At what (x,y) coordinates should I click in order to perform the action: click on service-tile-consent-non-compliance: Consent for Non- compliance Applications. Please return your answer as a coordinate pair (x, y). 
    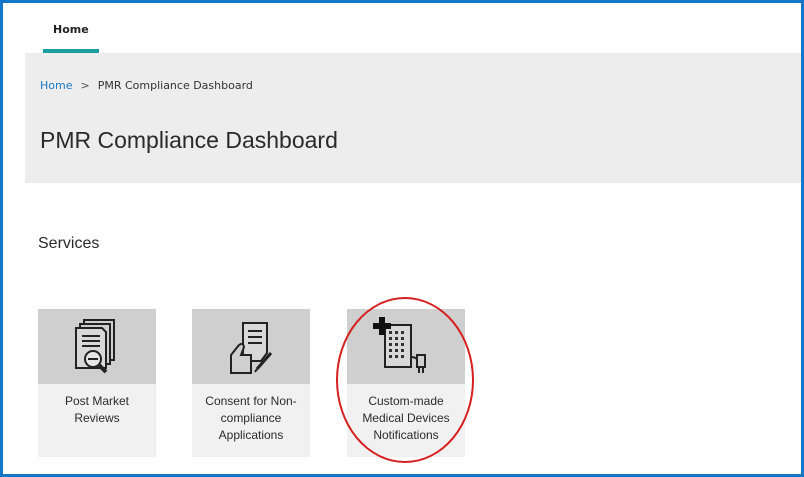
    Looking at the image, I should click on (251, 383).